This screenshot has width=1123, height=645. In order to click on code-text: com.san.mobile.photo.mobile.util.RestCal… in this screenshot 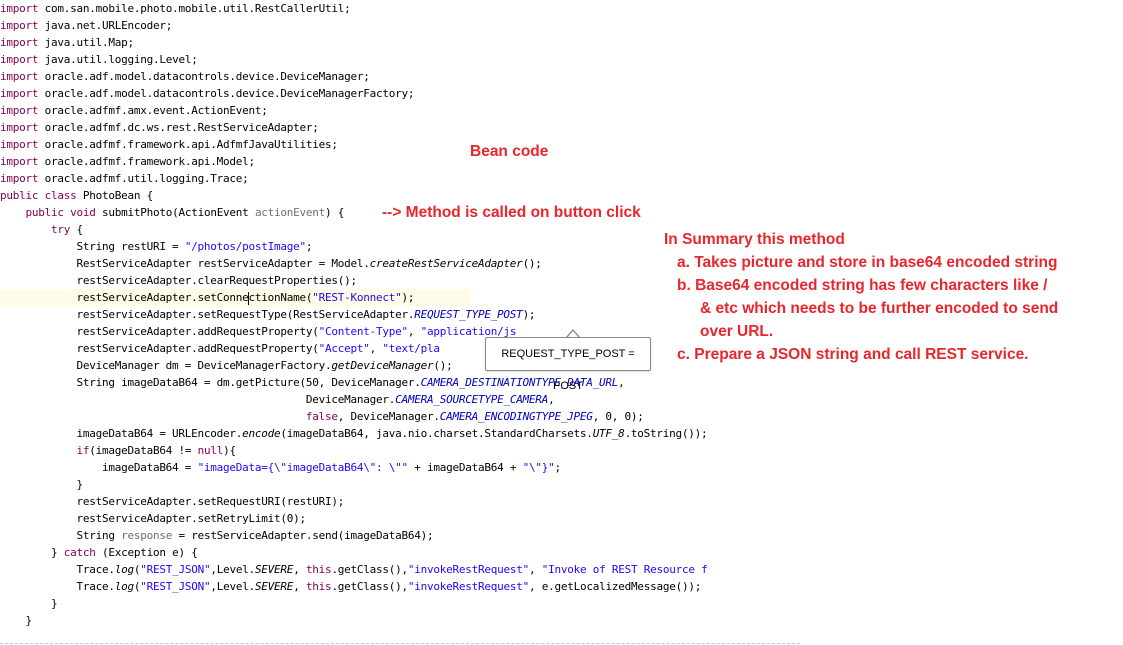, I will do `click(194, 8)`.